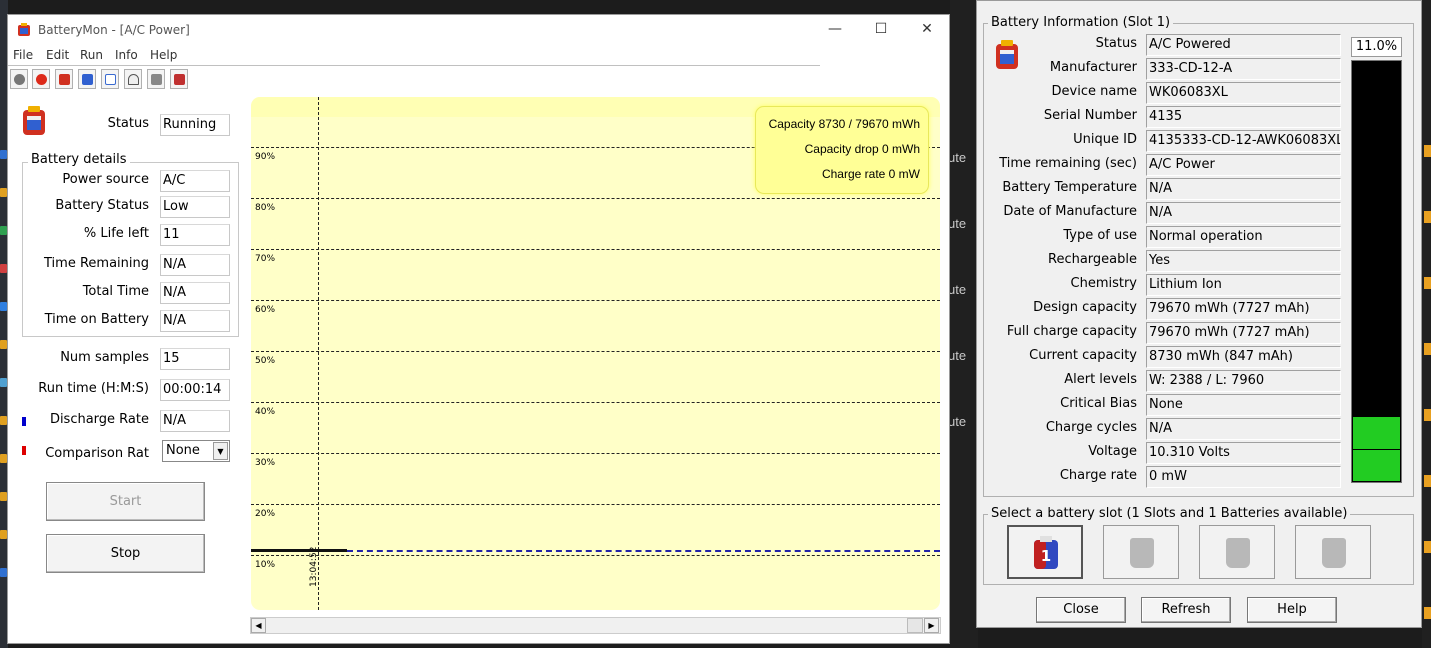  What do you see at coordinates (1069, 187) in the screenshot?
I see `battery-info-label: Battery Temperature` at bounding box center [1069, 187].